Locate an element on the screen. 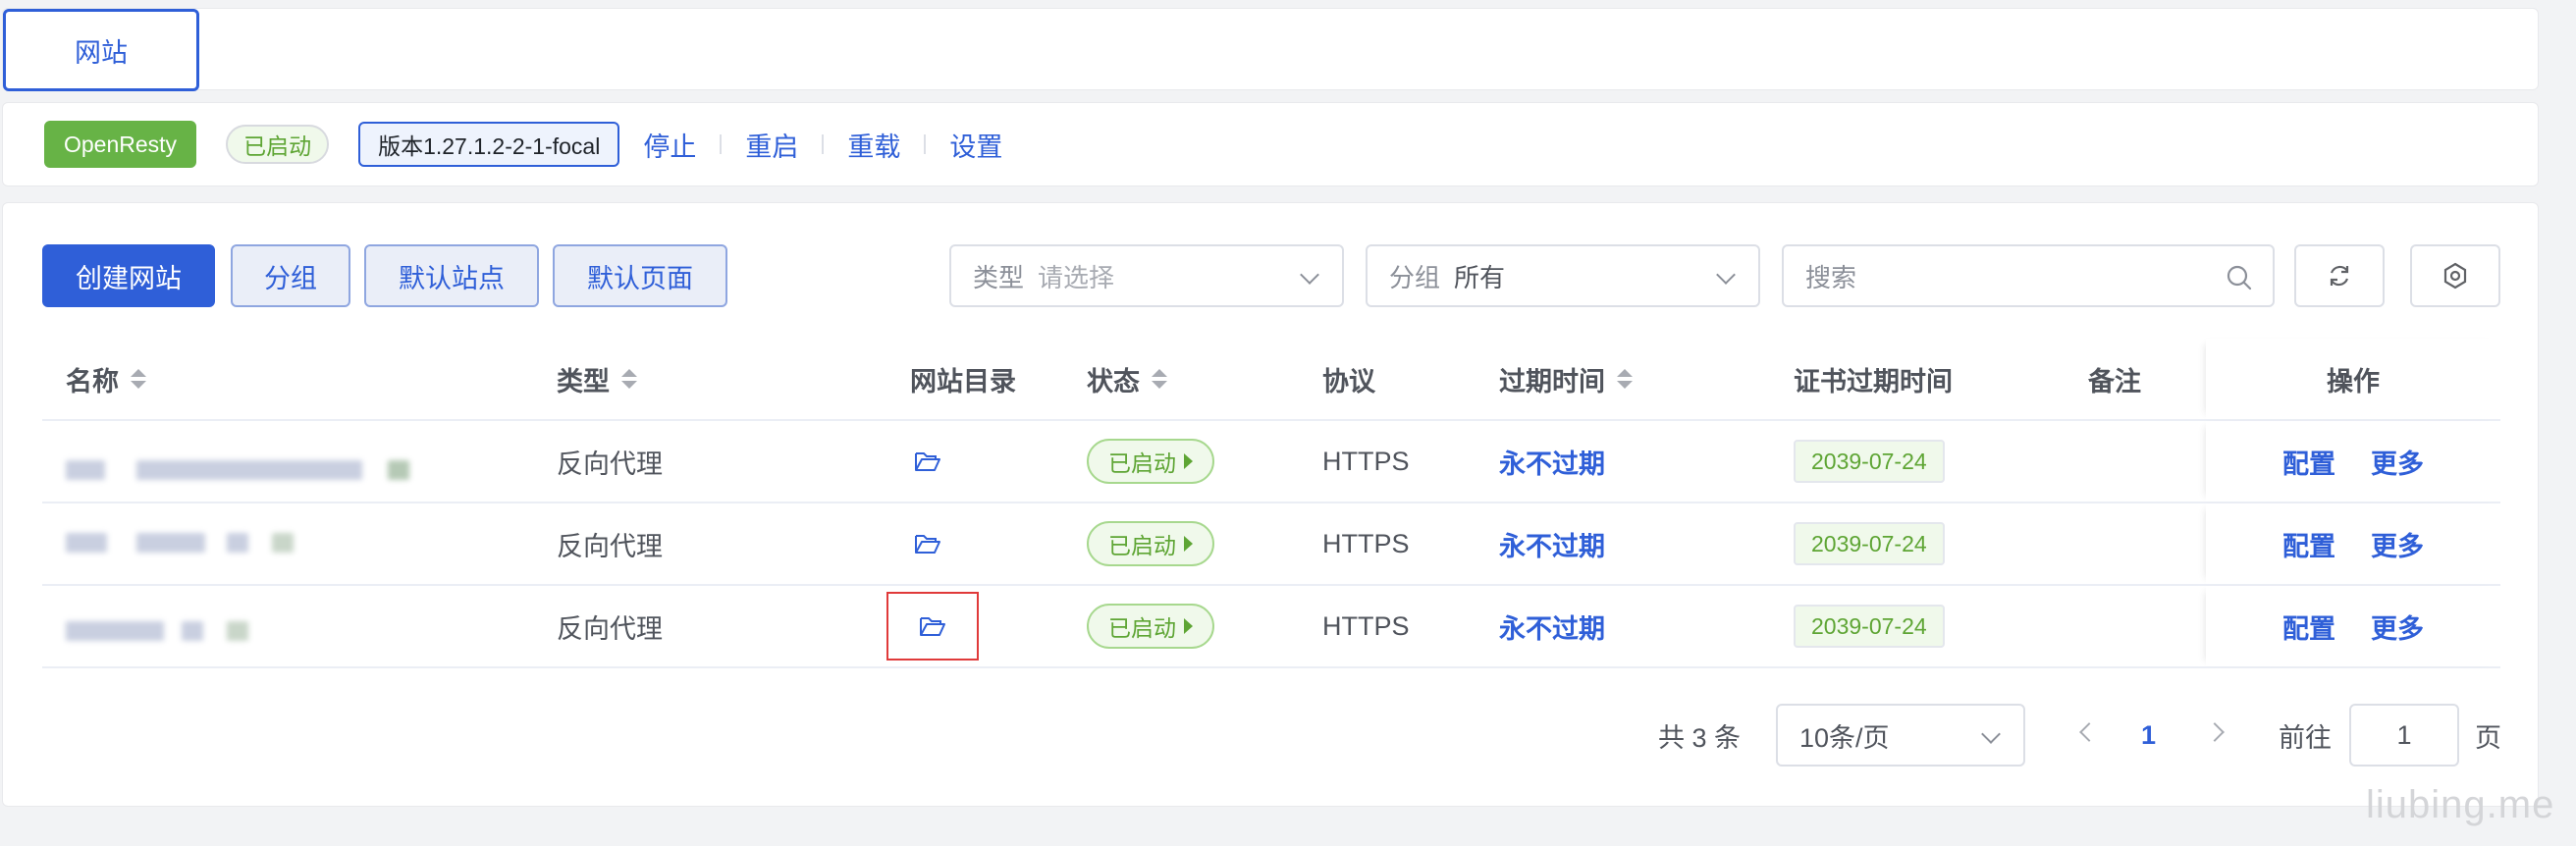 This screenshot has width=2576, height=846. refresh-icon is located at coordinates (2339, 276).